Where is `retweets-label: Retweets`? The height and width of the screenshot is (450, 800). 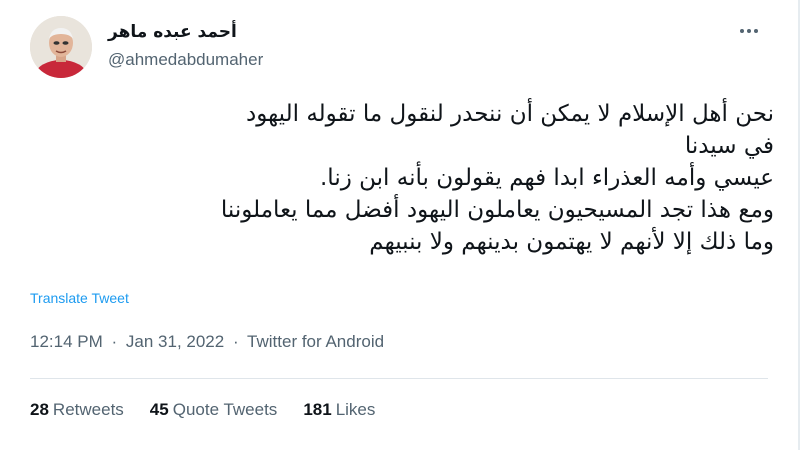 retweets-label: Retweets is located at coordinates (88, 409).